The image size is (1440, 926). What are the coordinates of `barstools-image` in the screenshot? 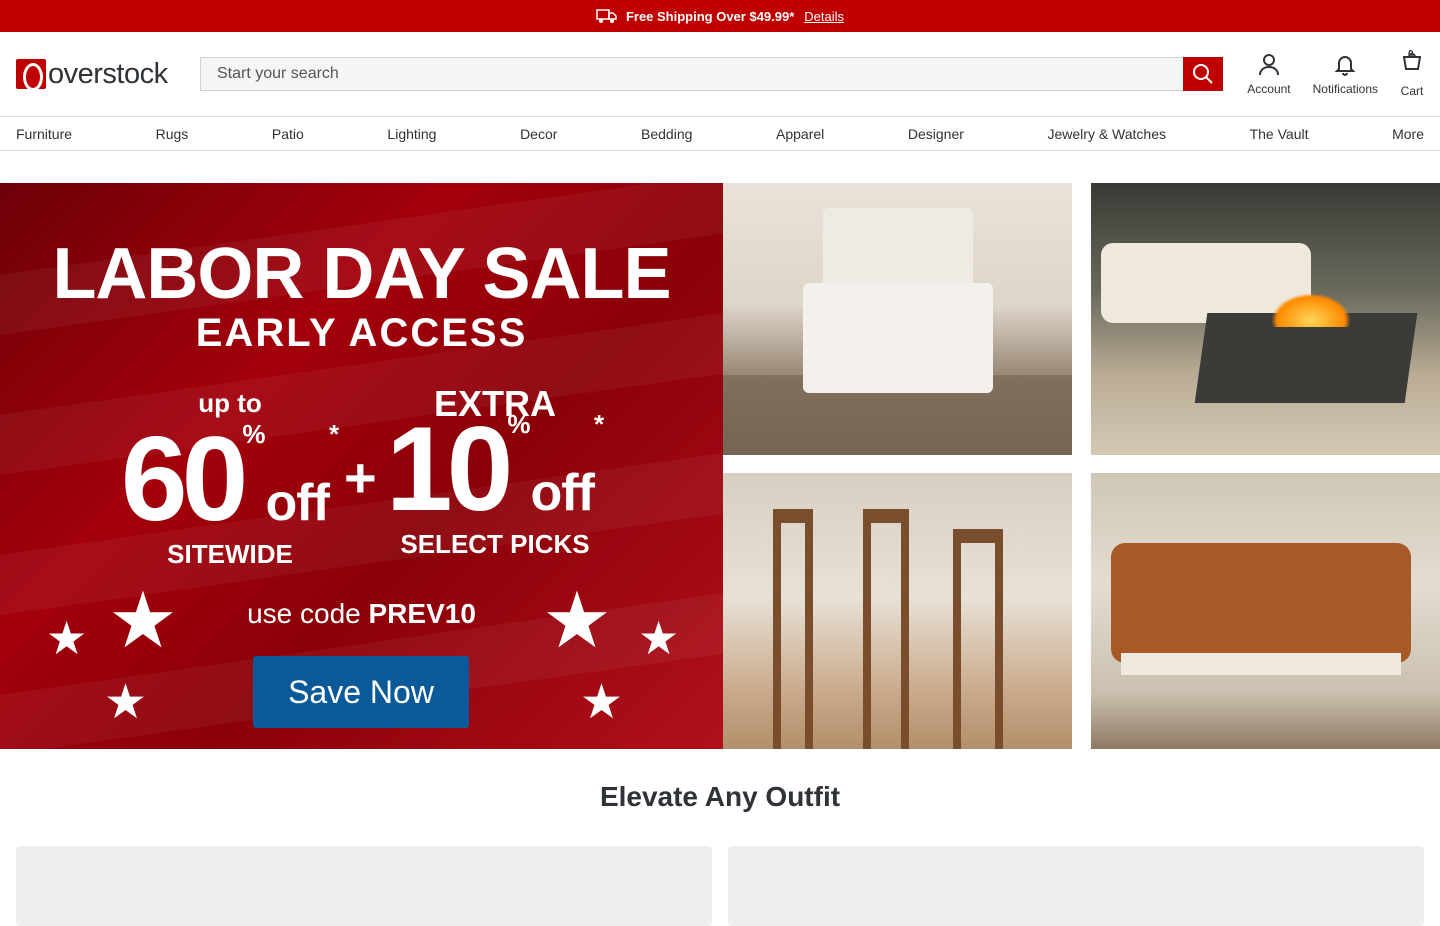 It's located at (897, 611).